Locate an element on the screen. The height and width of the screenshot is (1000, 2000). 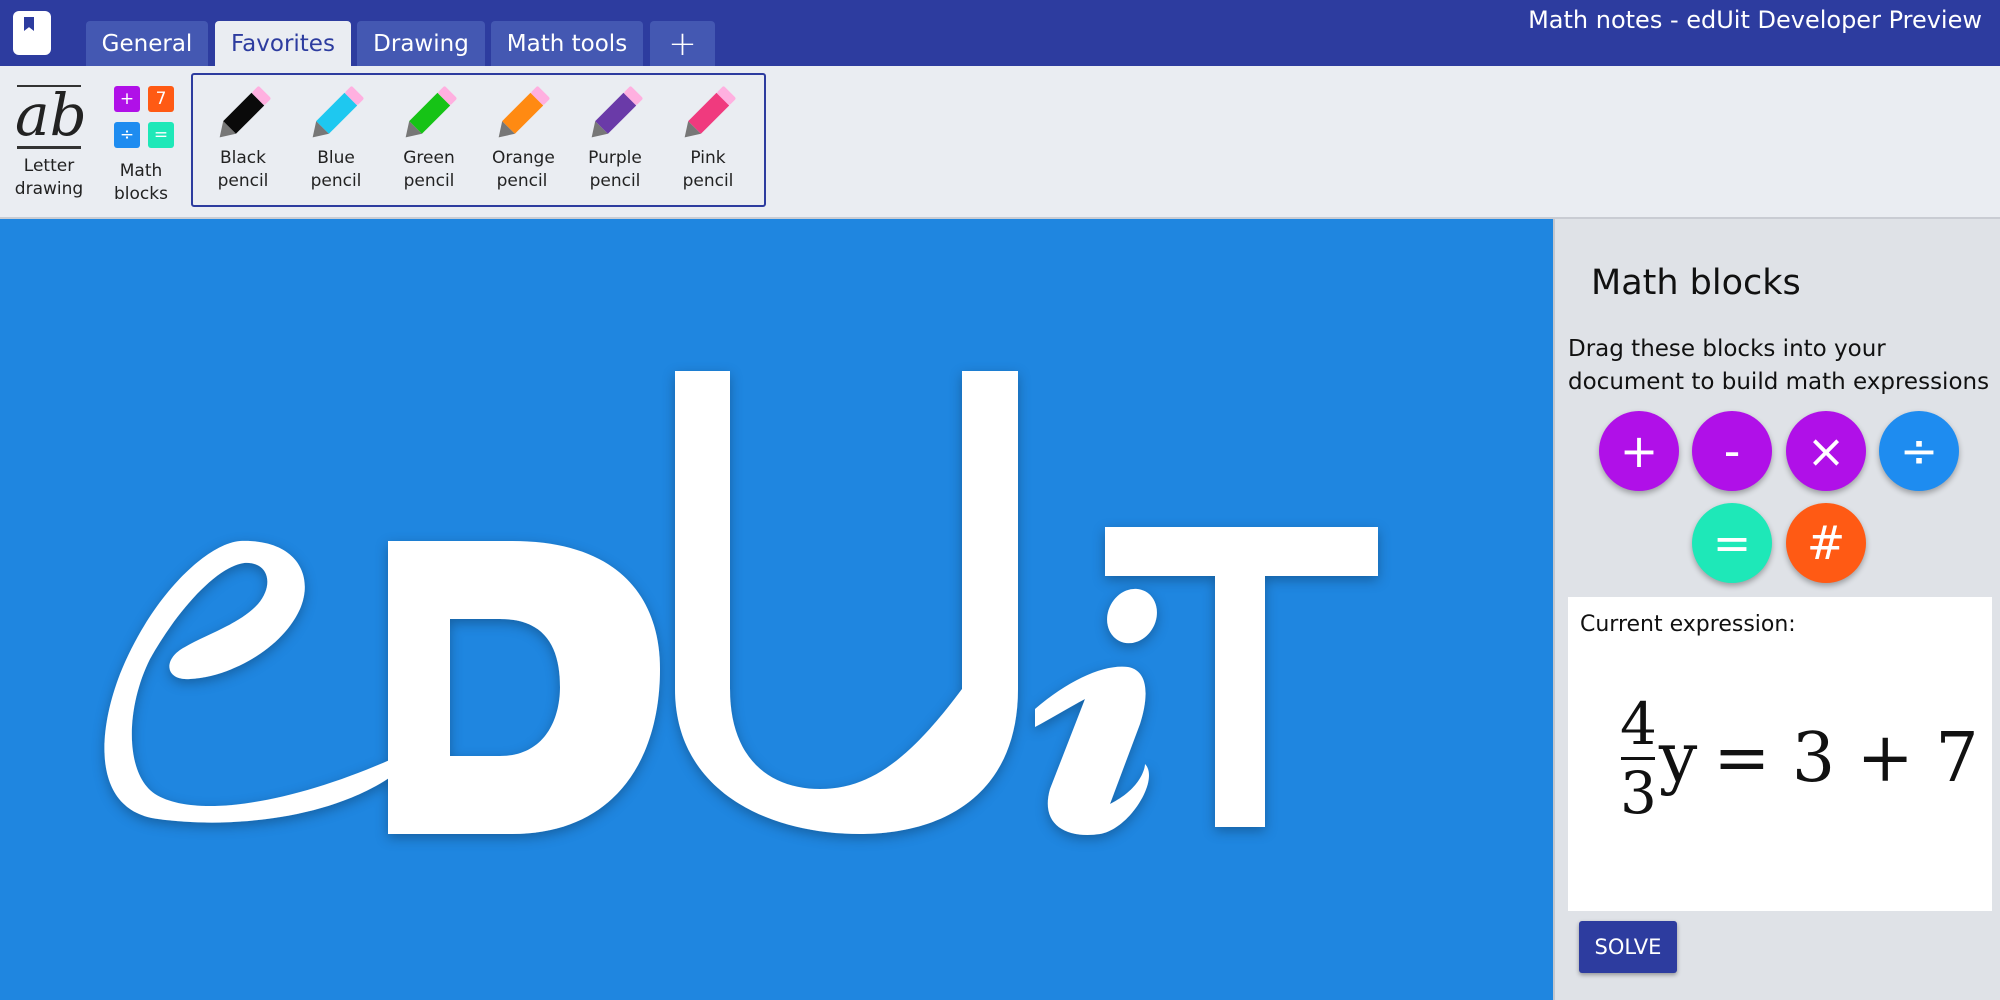
multiply-block: × is located at coordinates (1826, 451).